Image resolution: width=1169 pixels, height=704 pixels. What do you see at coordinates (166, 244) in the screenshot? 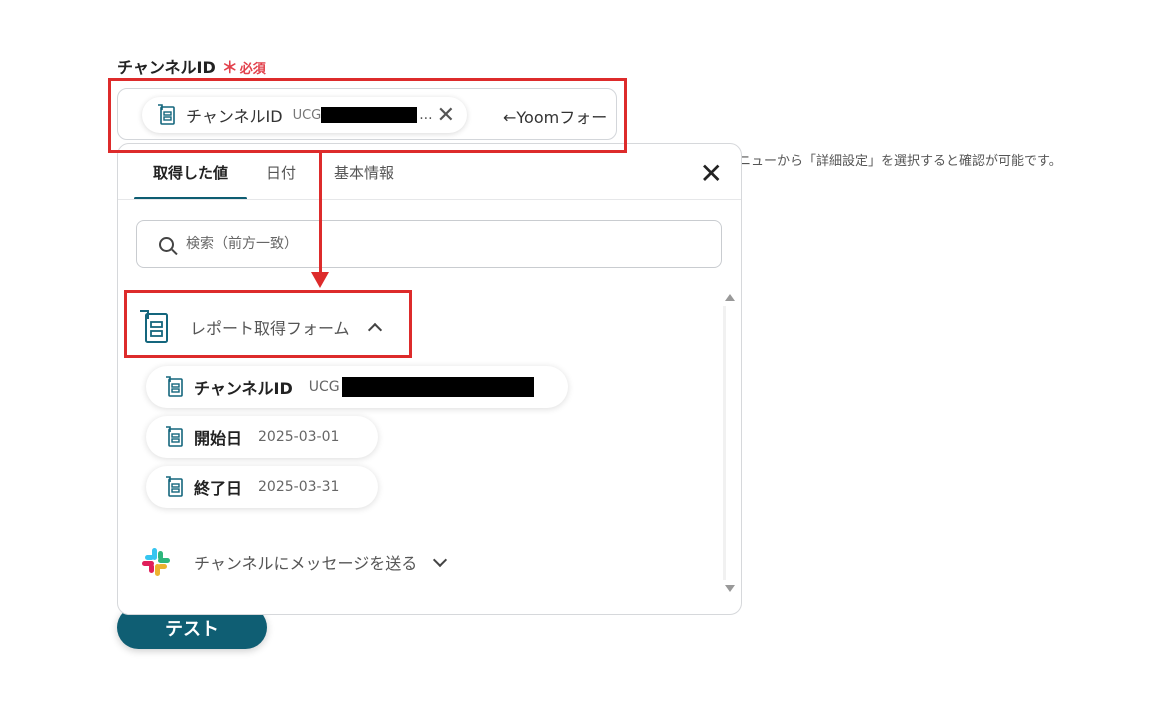
I see `search-icon` at bounding box center [166, 244].